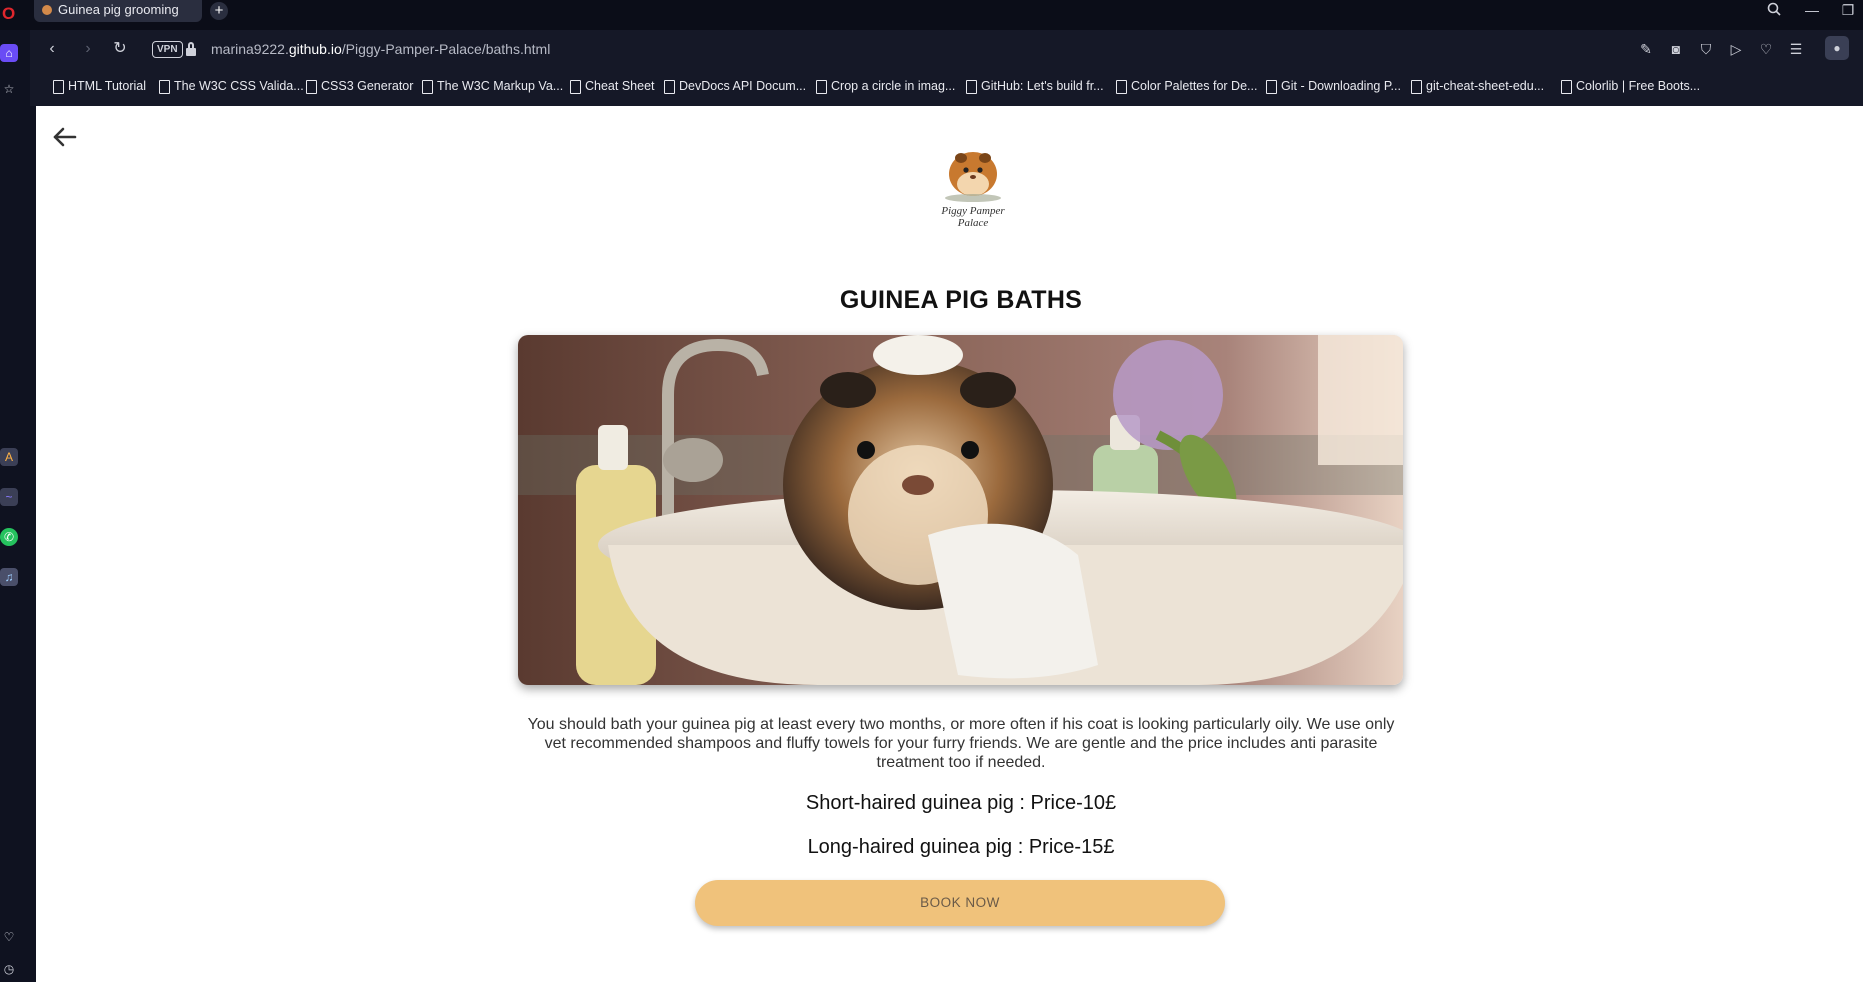 This screenshot has height=982, width=1863. What do you see at coordinates (973, 189) in the screenshot?
I see `site-logo: Piggy Pamper Palace` at bounding box center [973, 189].